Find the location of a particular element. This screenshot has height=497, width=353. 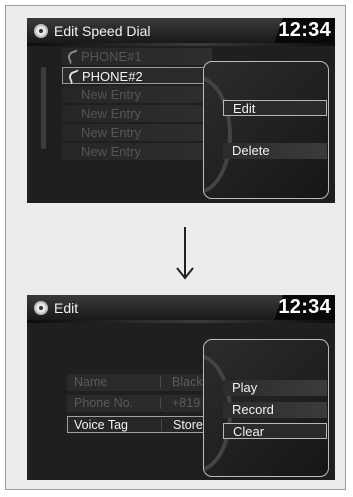

title-bar: Edit 12:34 is located at coordinates (181, 309).